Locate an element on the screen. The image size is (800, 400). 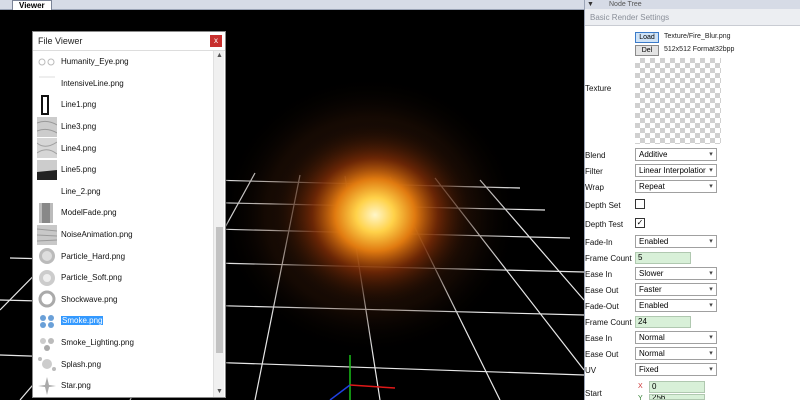
blend-select: Additive ▾ is located at coordinates (676, 154).